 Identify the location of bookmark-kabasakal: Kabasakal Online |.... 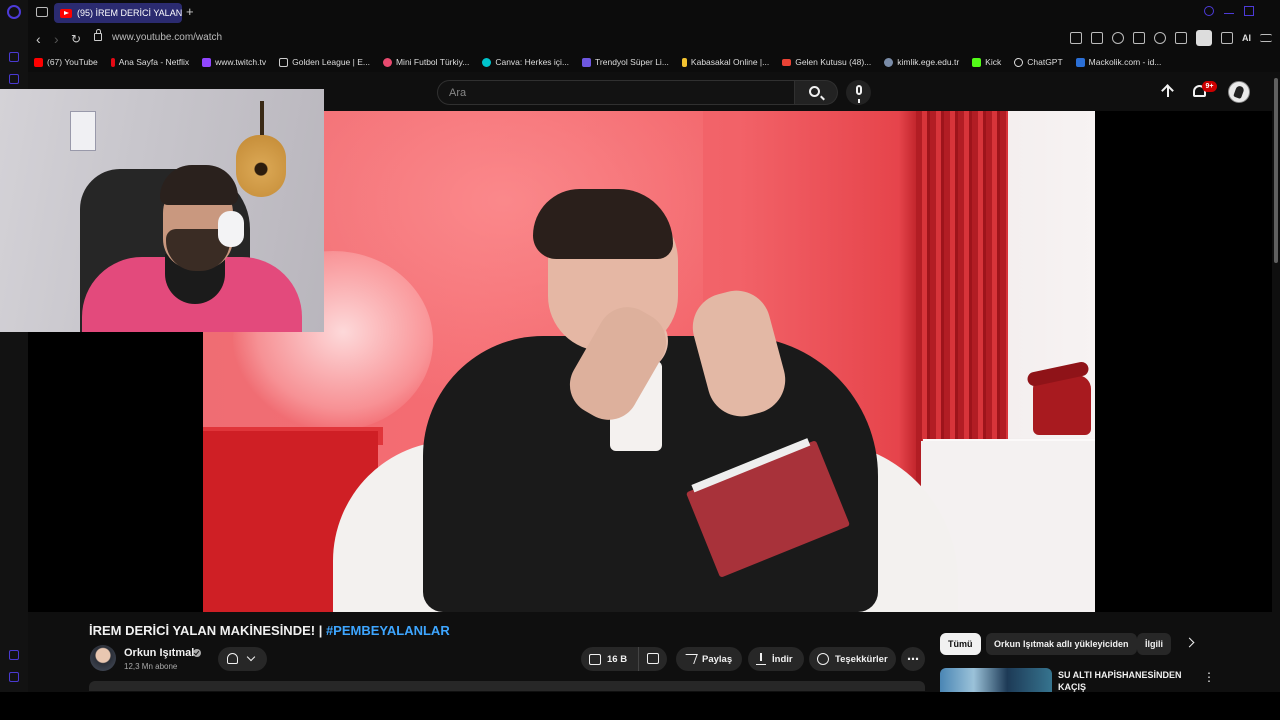
(725, 62).